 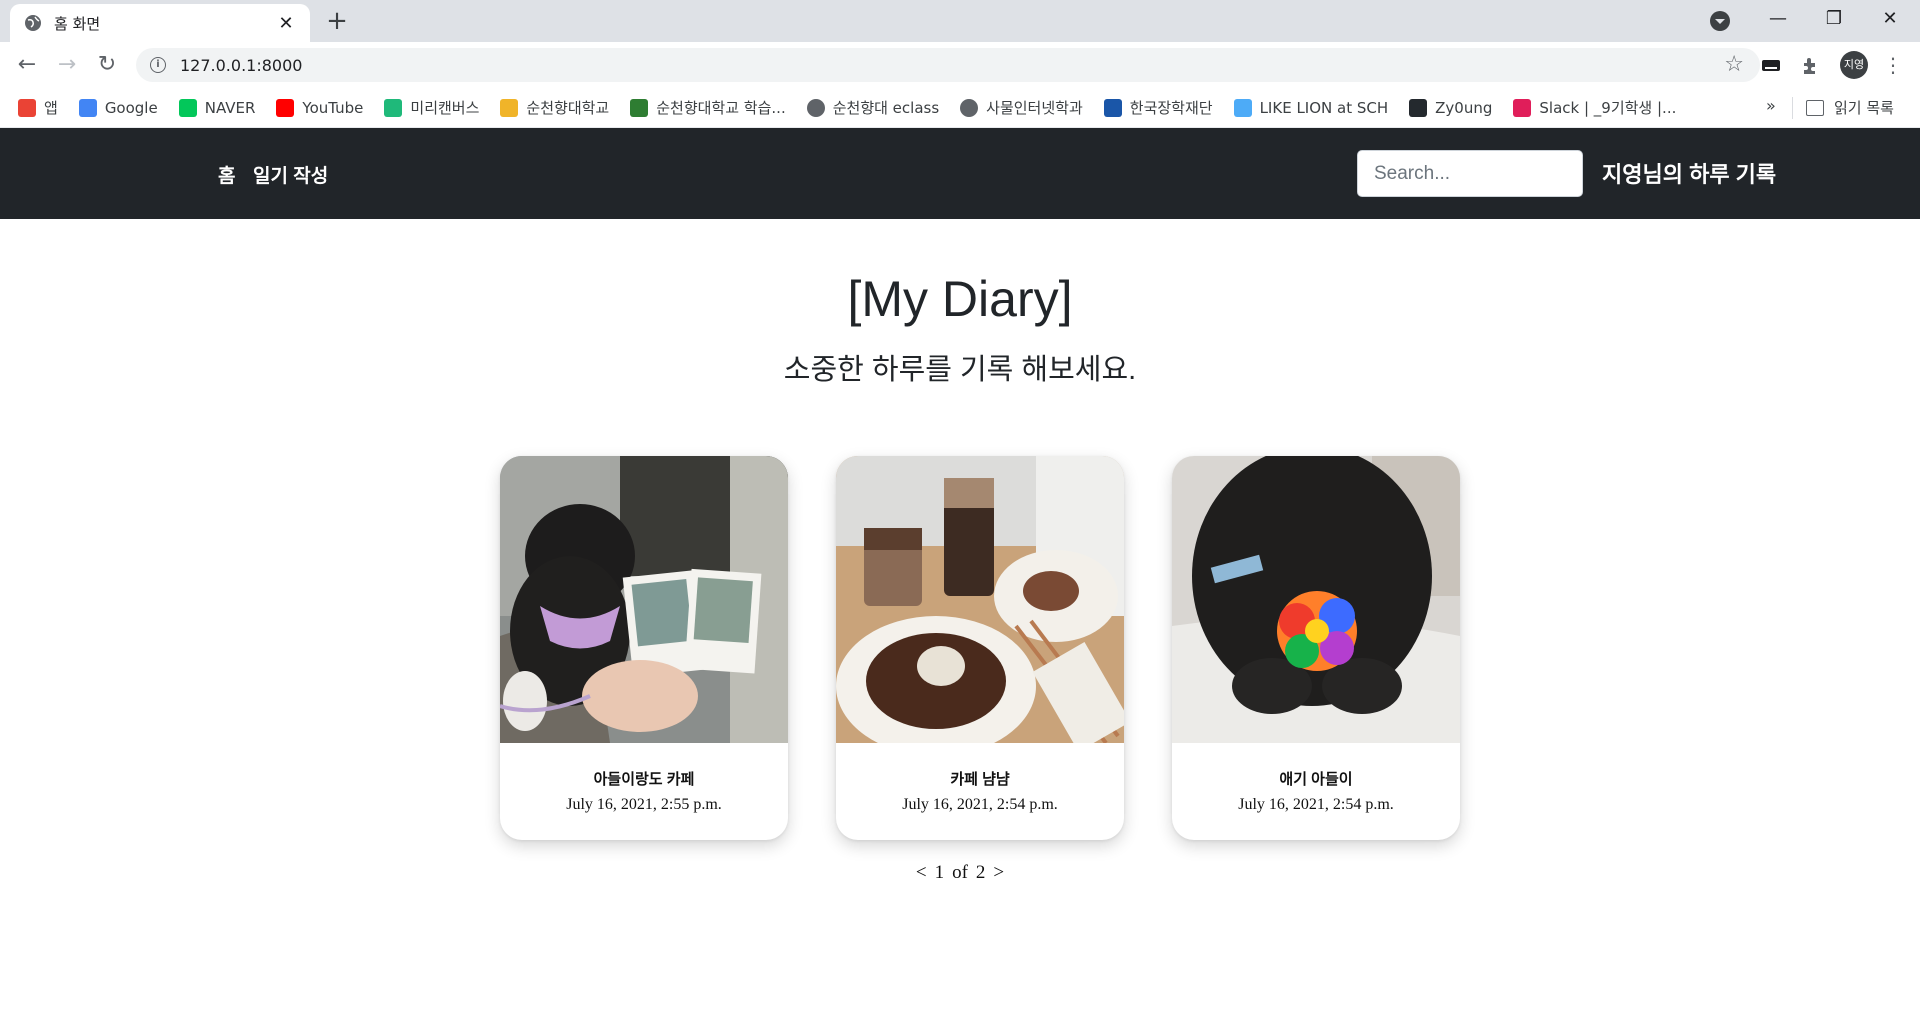 I want to click on prev-page-link: <, so click(x=921, y=872).